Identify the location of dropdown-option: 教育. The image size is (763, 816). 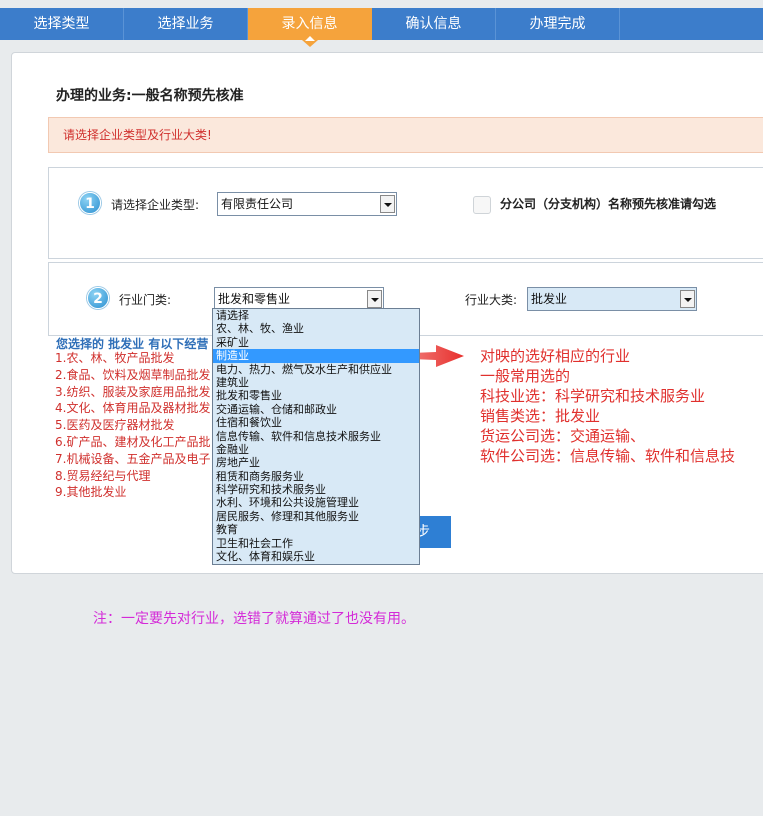
(316, 529).